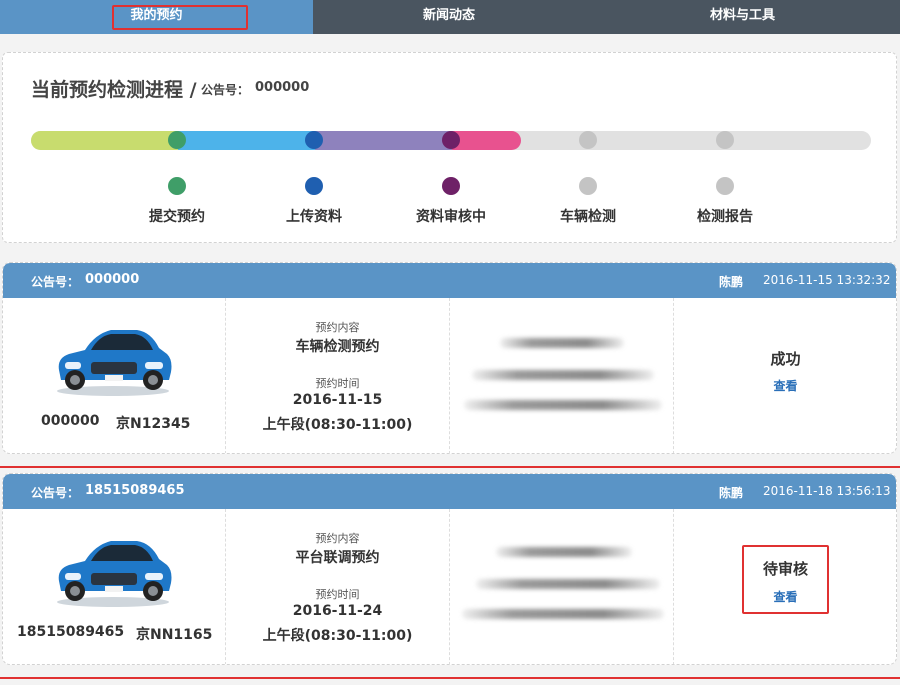 The height and width of the screenshot is (685, 900). I want to click on vehicle-plate: 京N12345, so click(153, 424).